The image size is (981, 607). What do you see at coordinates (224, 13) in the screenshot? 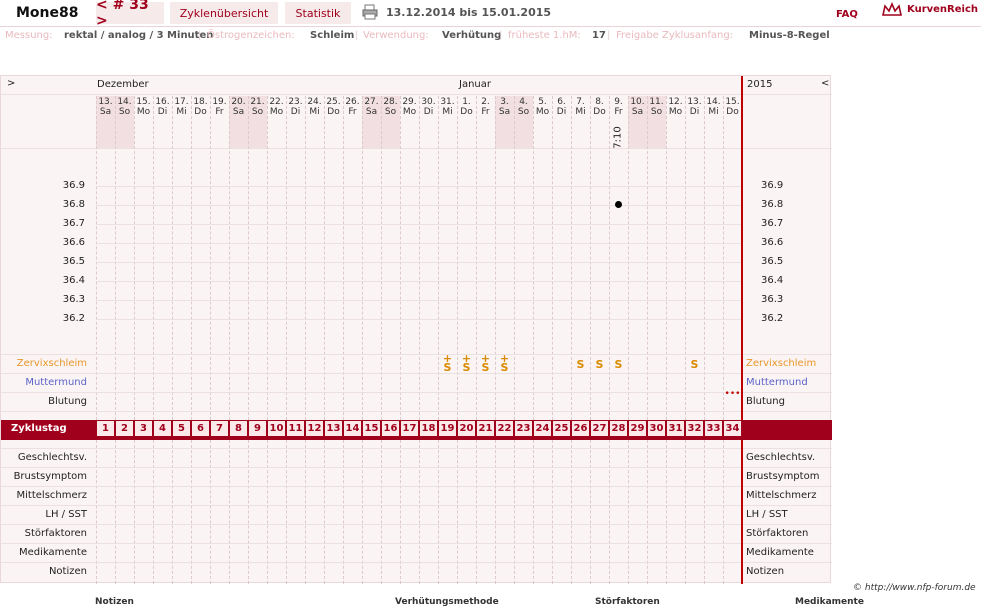
I see `tab-zyklenuebersicht: Zyklenübersicht` at bounding box center [224, 13].